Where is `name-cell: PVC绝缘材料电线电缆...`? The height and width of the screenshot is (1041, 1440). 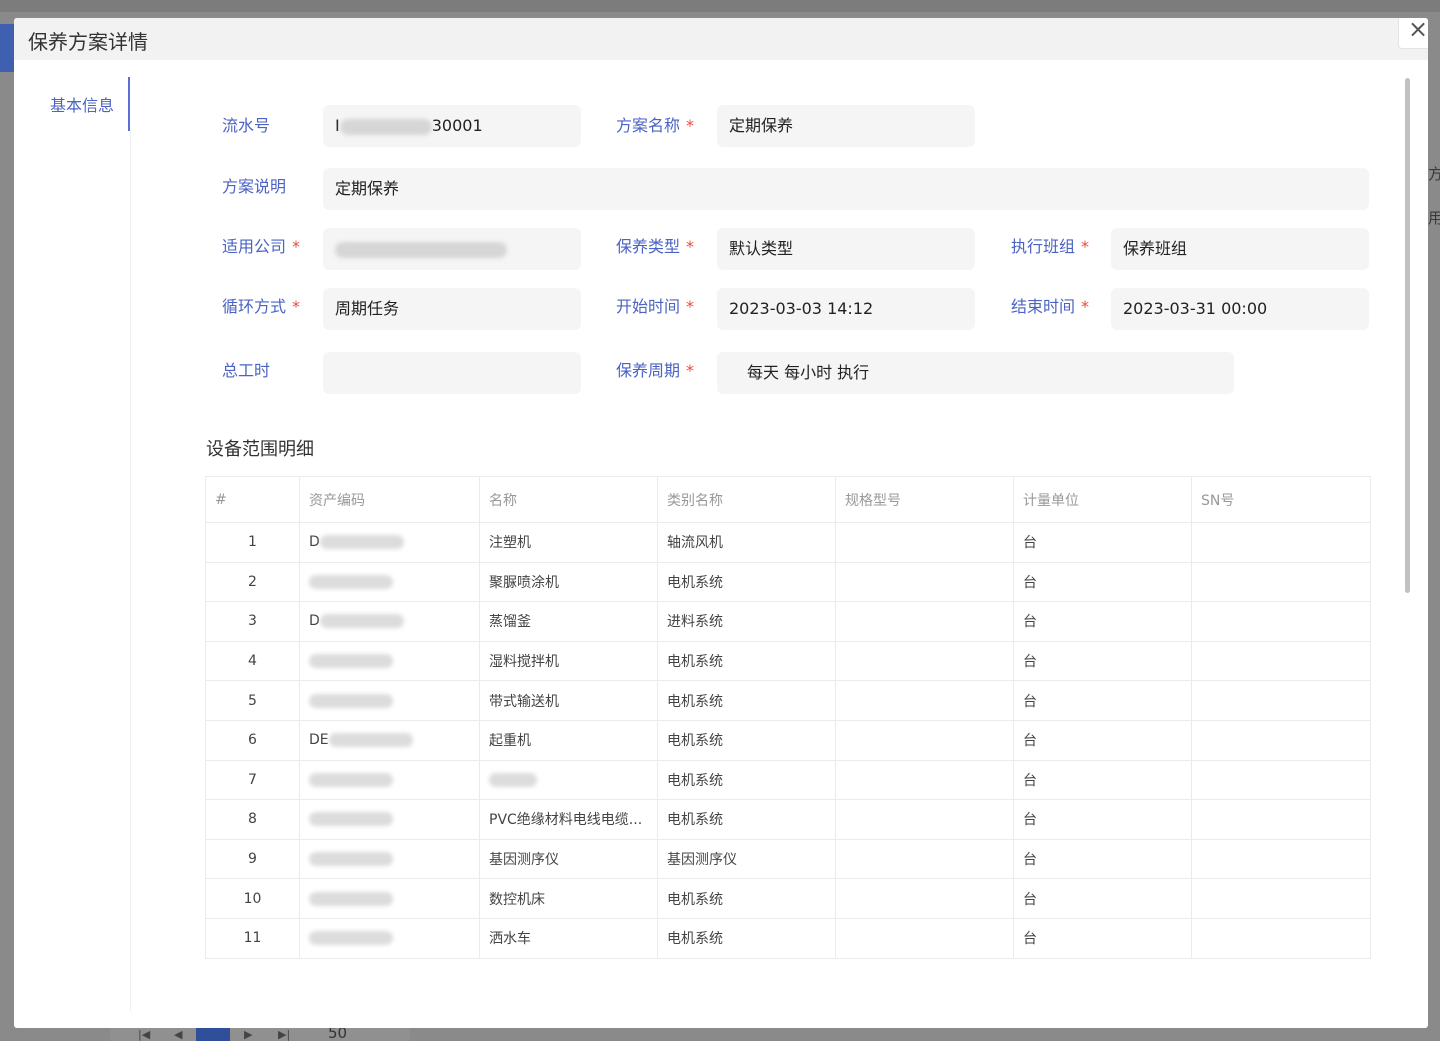 name-cell: PVC绝缘材料电线电缆... is located at coordinates (568, 819).